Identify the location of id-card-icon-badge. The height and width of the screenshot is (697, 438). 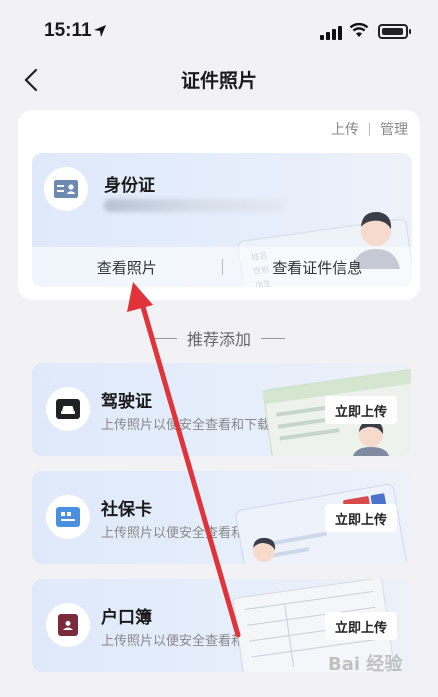
(66, 189).